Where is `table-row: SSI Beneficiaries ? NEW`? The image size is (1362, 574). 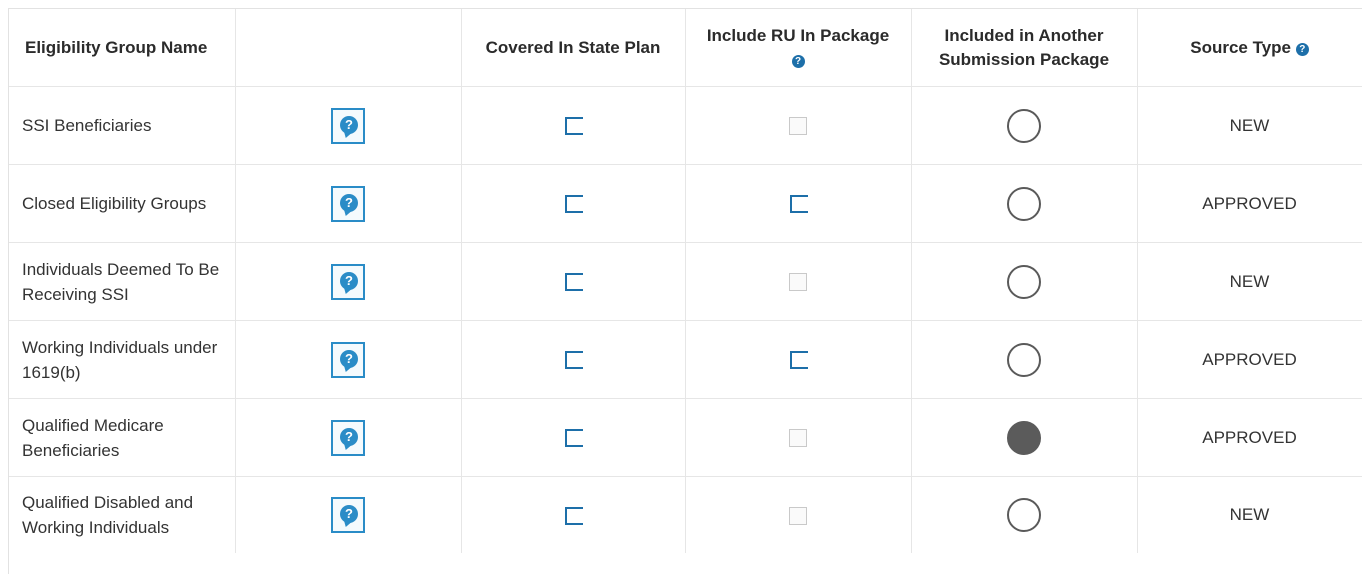
table-row: SSI Beneficiaries ? NEW is located at coordinates (685, 125).